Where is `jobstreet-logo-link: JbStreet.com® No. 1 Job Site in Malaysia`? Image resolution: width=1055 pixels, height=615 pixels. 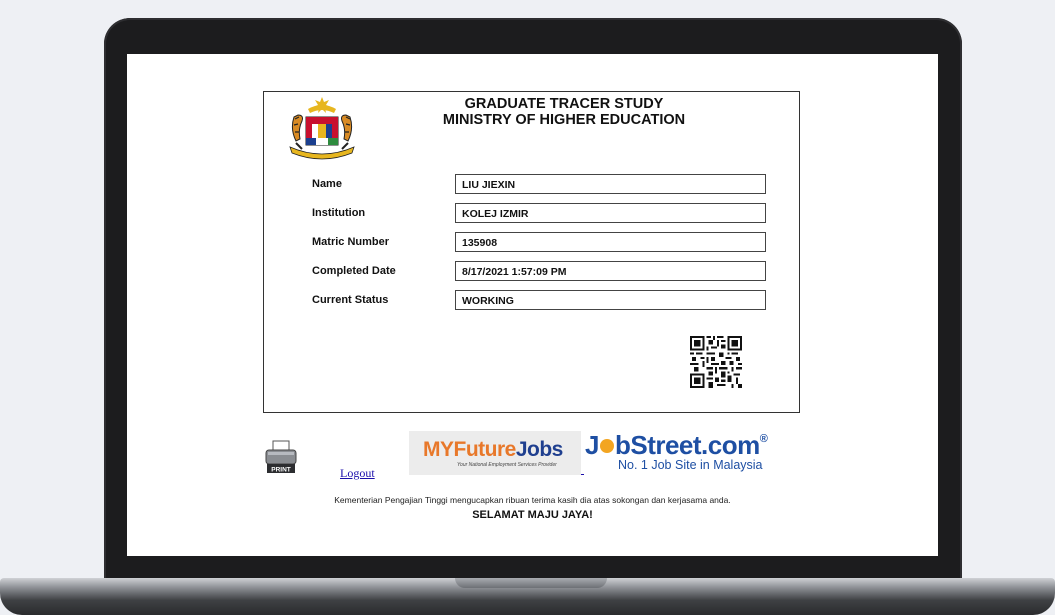
jobstreet-logo-link: JbStreet.com® No. 1 Job Site in Malaysia is located at coordinates (676, 454).